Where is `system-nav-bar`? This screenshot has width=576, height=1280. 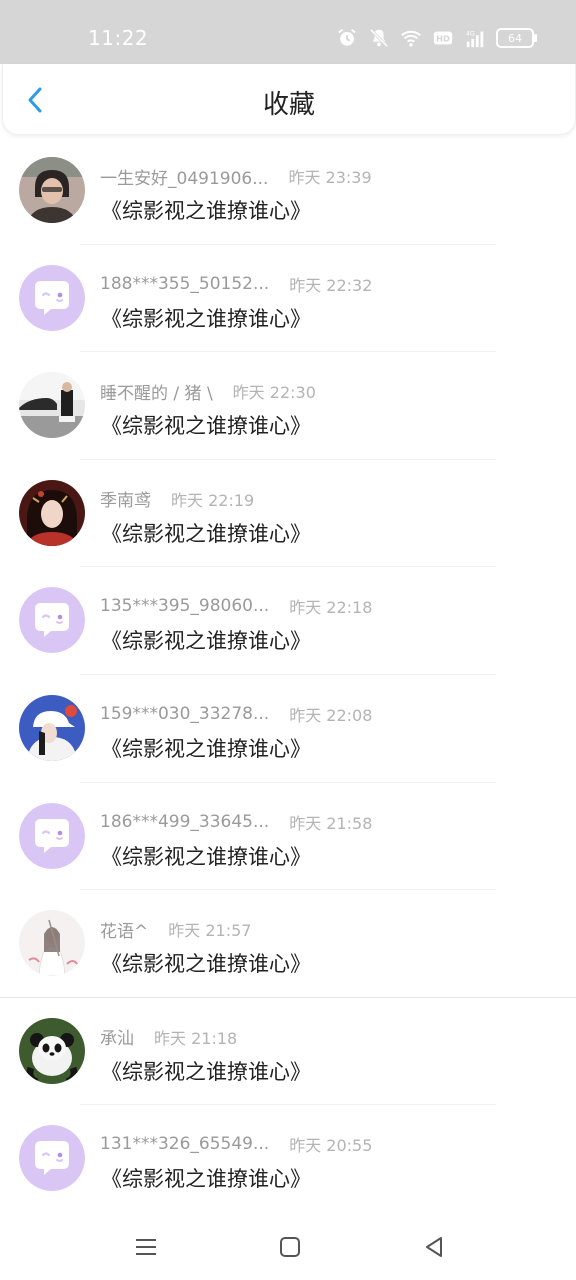
system-nav-bar is located at coordinates (288, 1248).